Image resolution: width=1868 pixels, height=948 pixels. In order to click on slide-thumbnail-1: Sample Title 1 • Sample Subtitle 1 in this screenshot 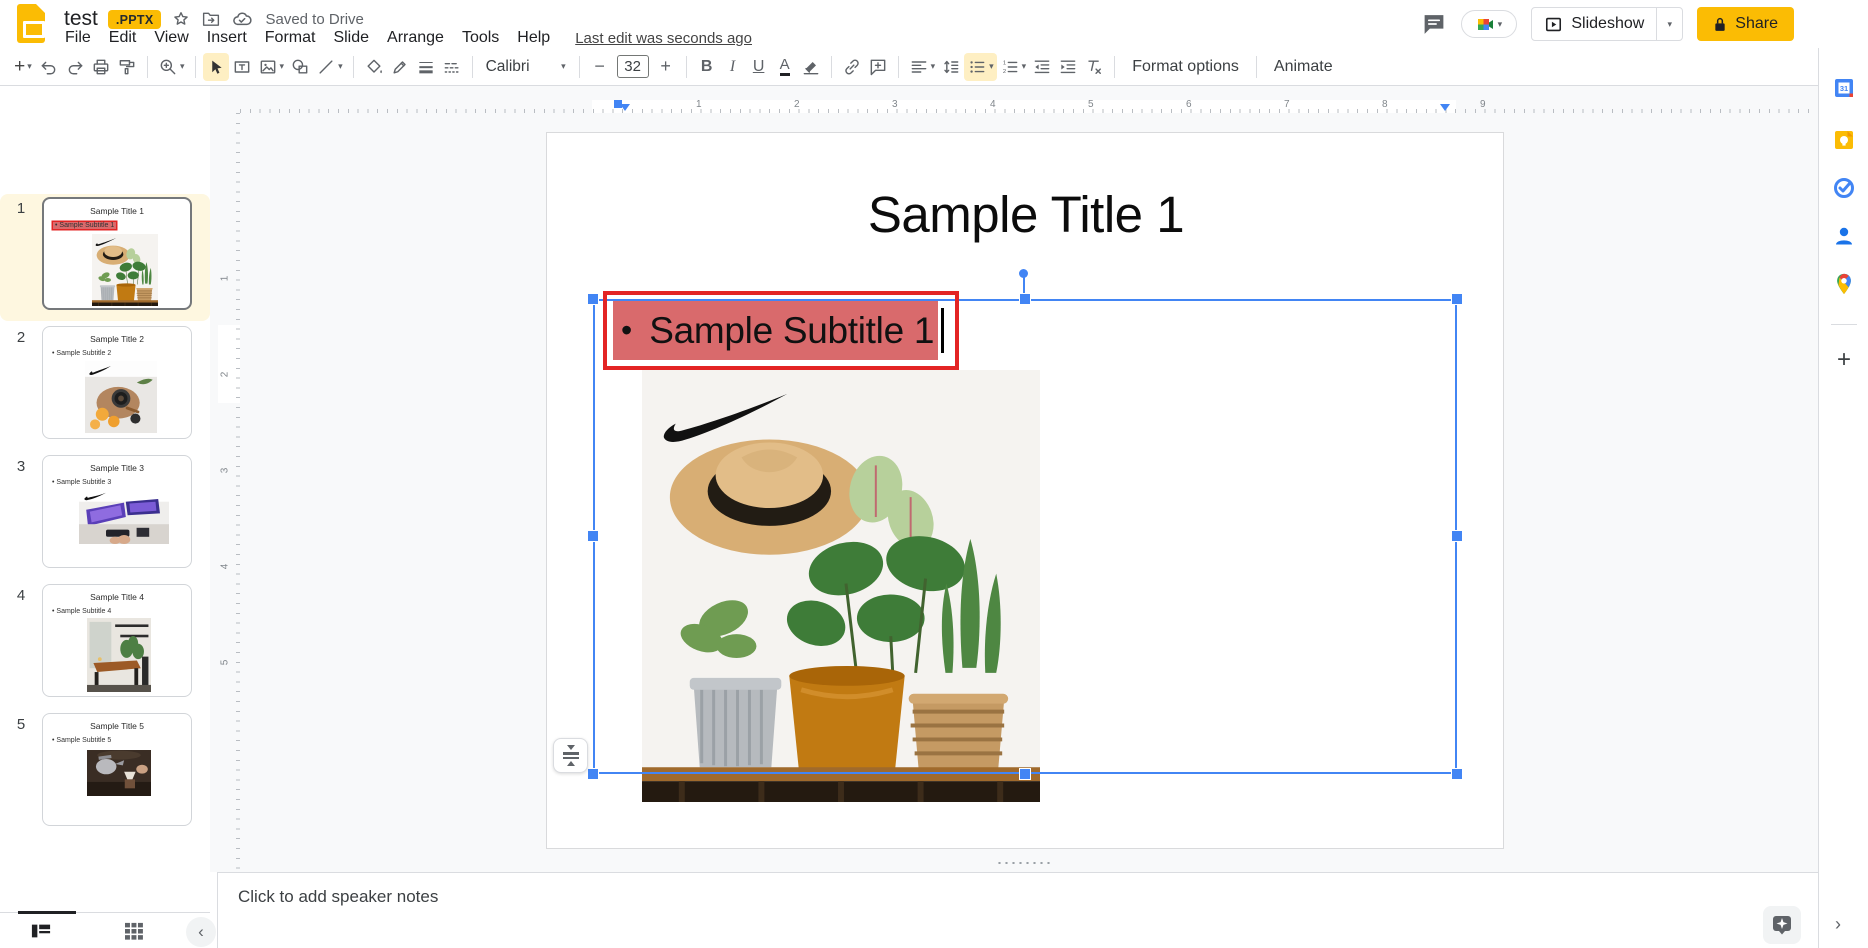, I will do `click(117, 253)`.